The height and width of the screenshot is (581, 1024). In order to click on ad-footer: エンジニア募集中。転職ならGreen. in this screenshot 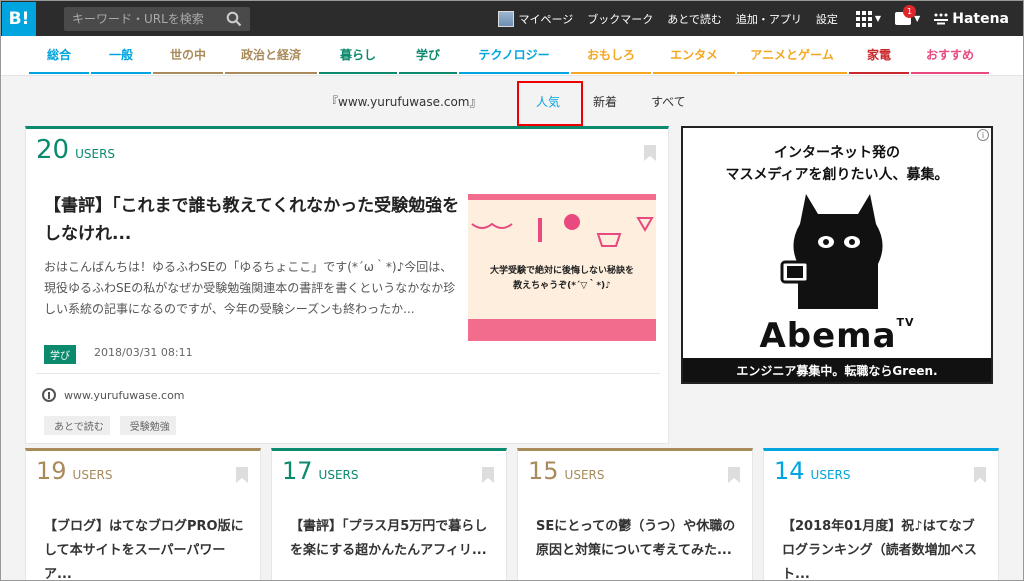, I will do `click(837, 370)`.